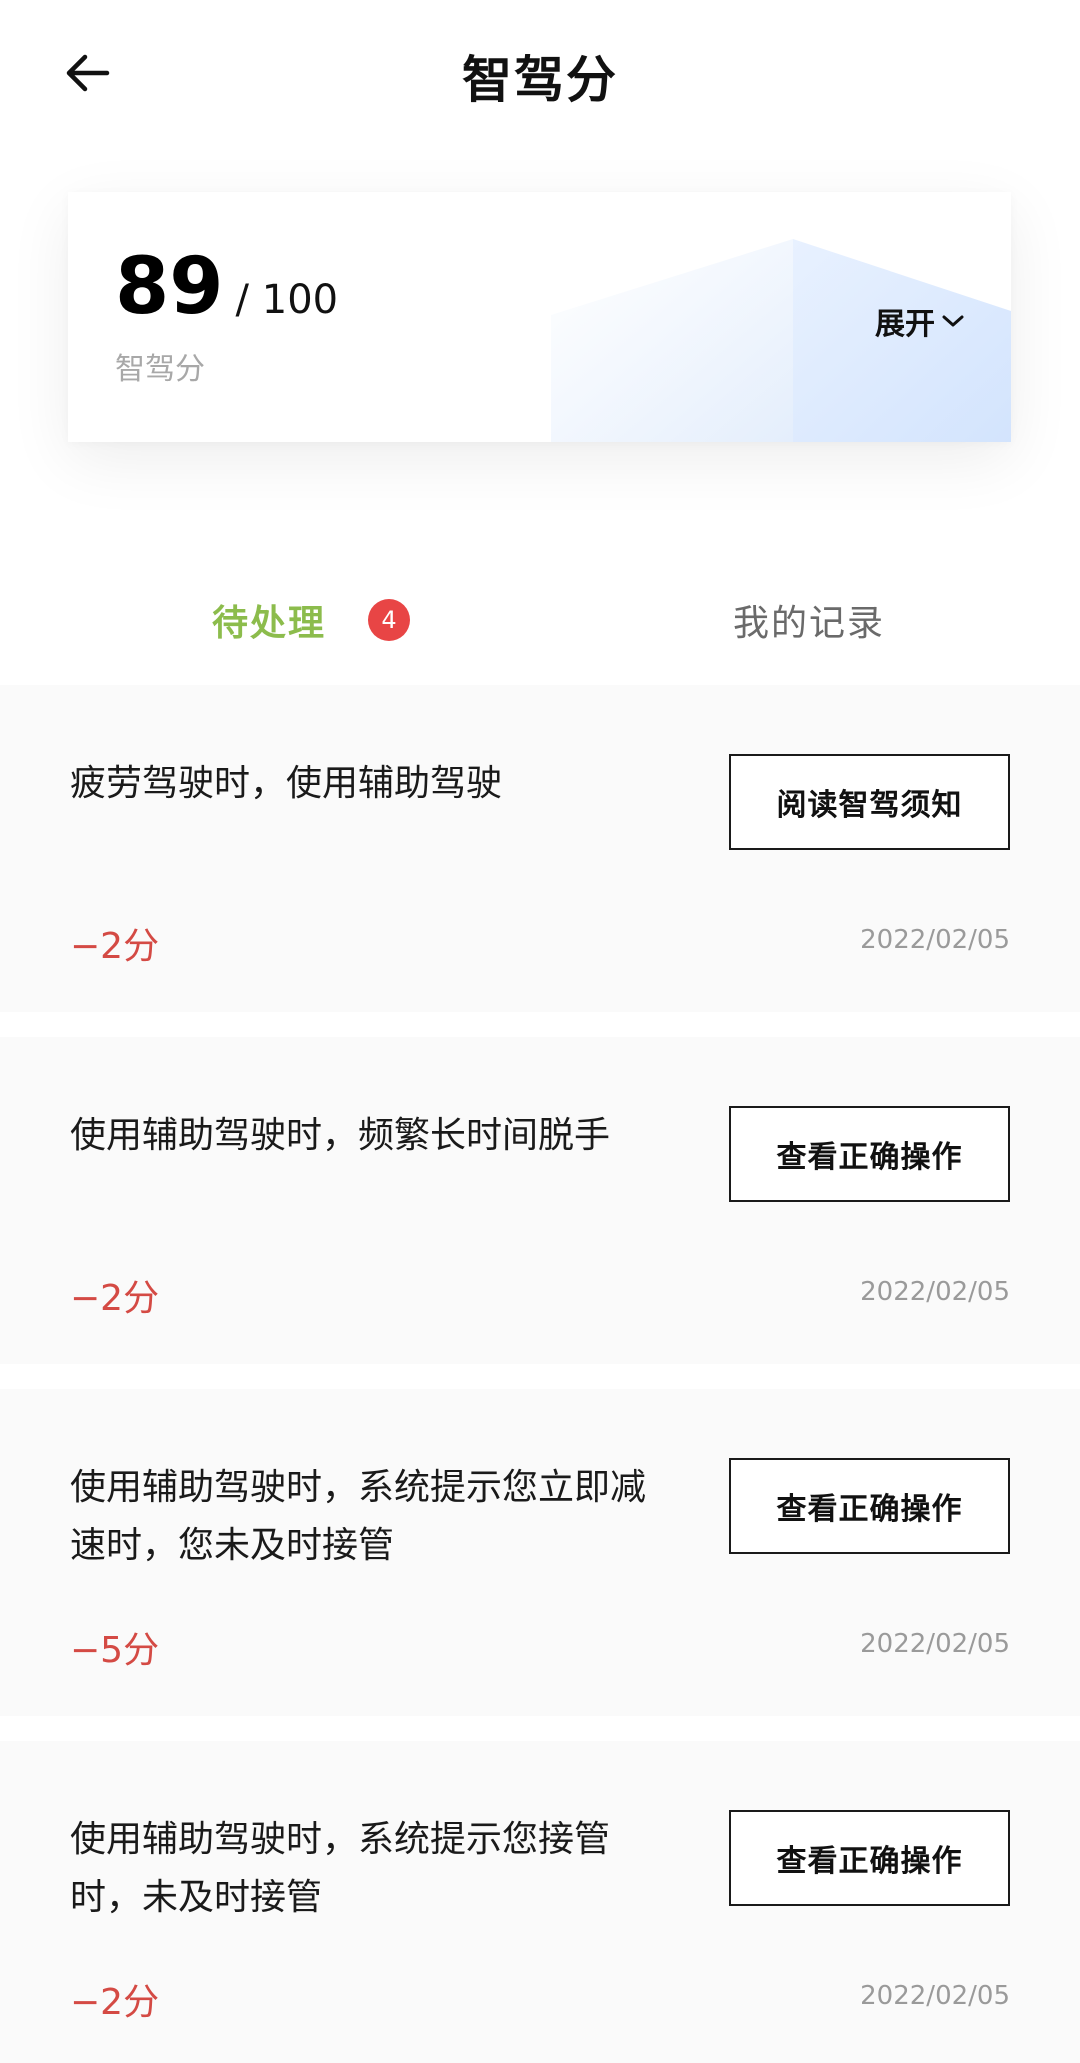 The width and height of the screenshot is (1080, 2063). Describe the element at coordinates (953, 321) in the screenshot. I see `chevron-down-icon` at that location.